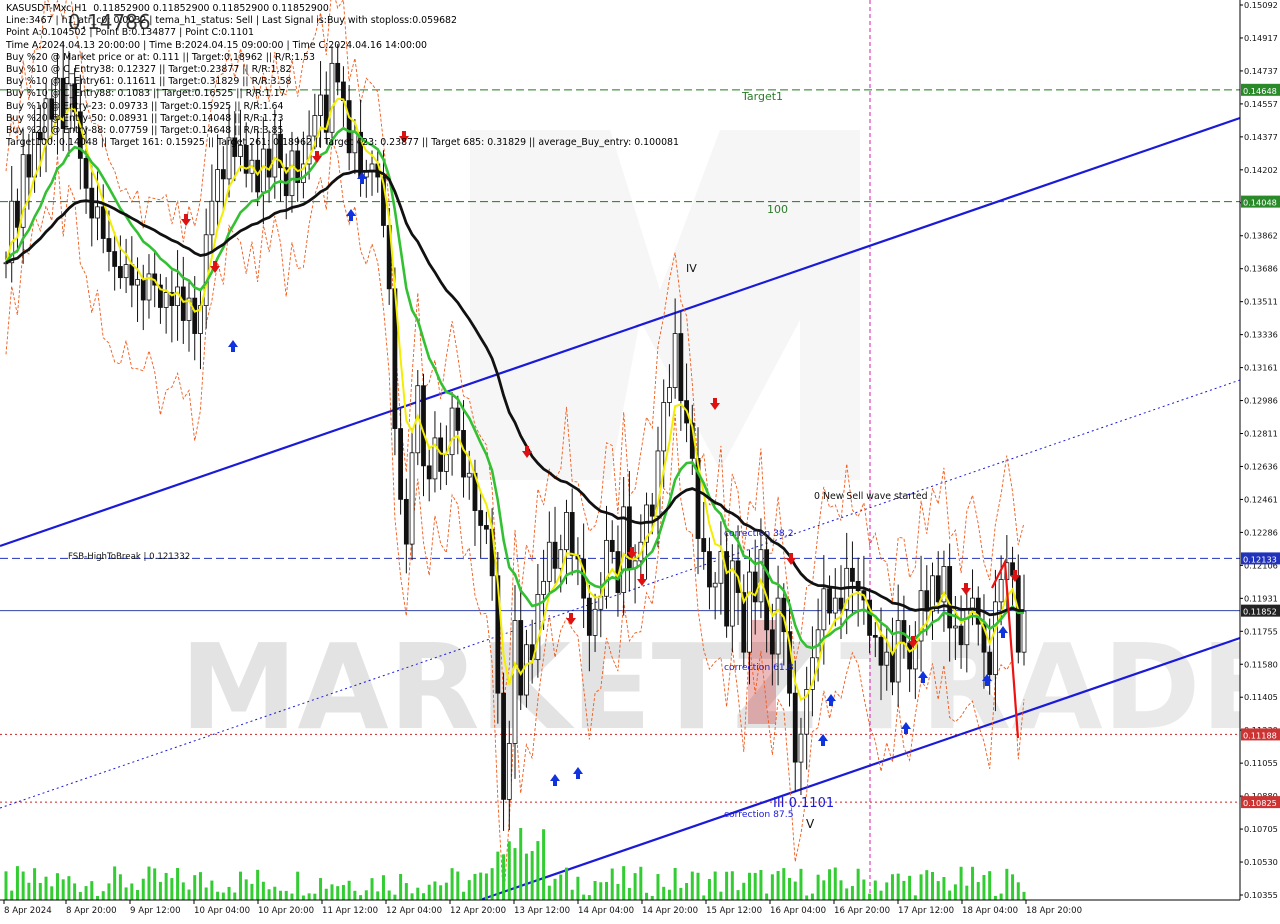  I want to click on time-tick-label: 8 Apr 20:00, so click(91, 911).